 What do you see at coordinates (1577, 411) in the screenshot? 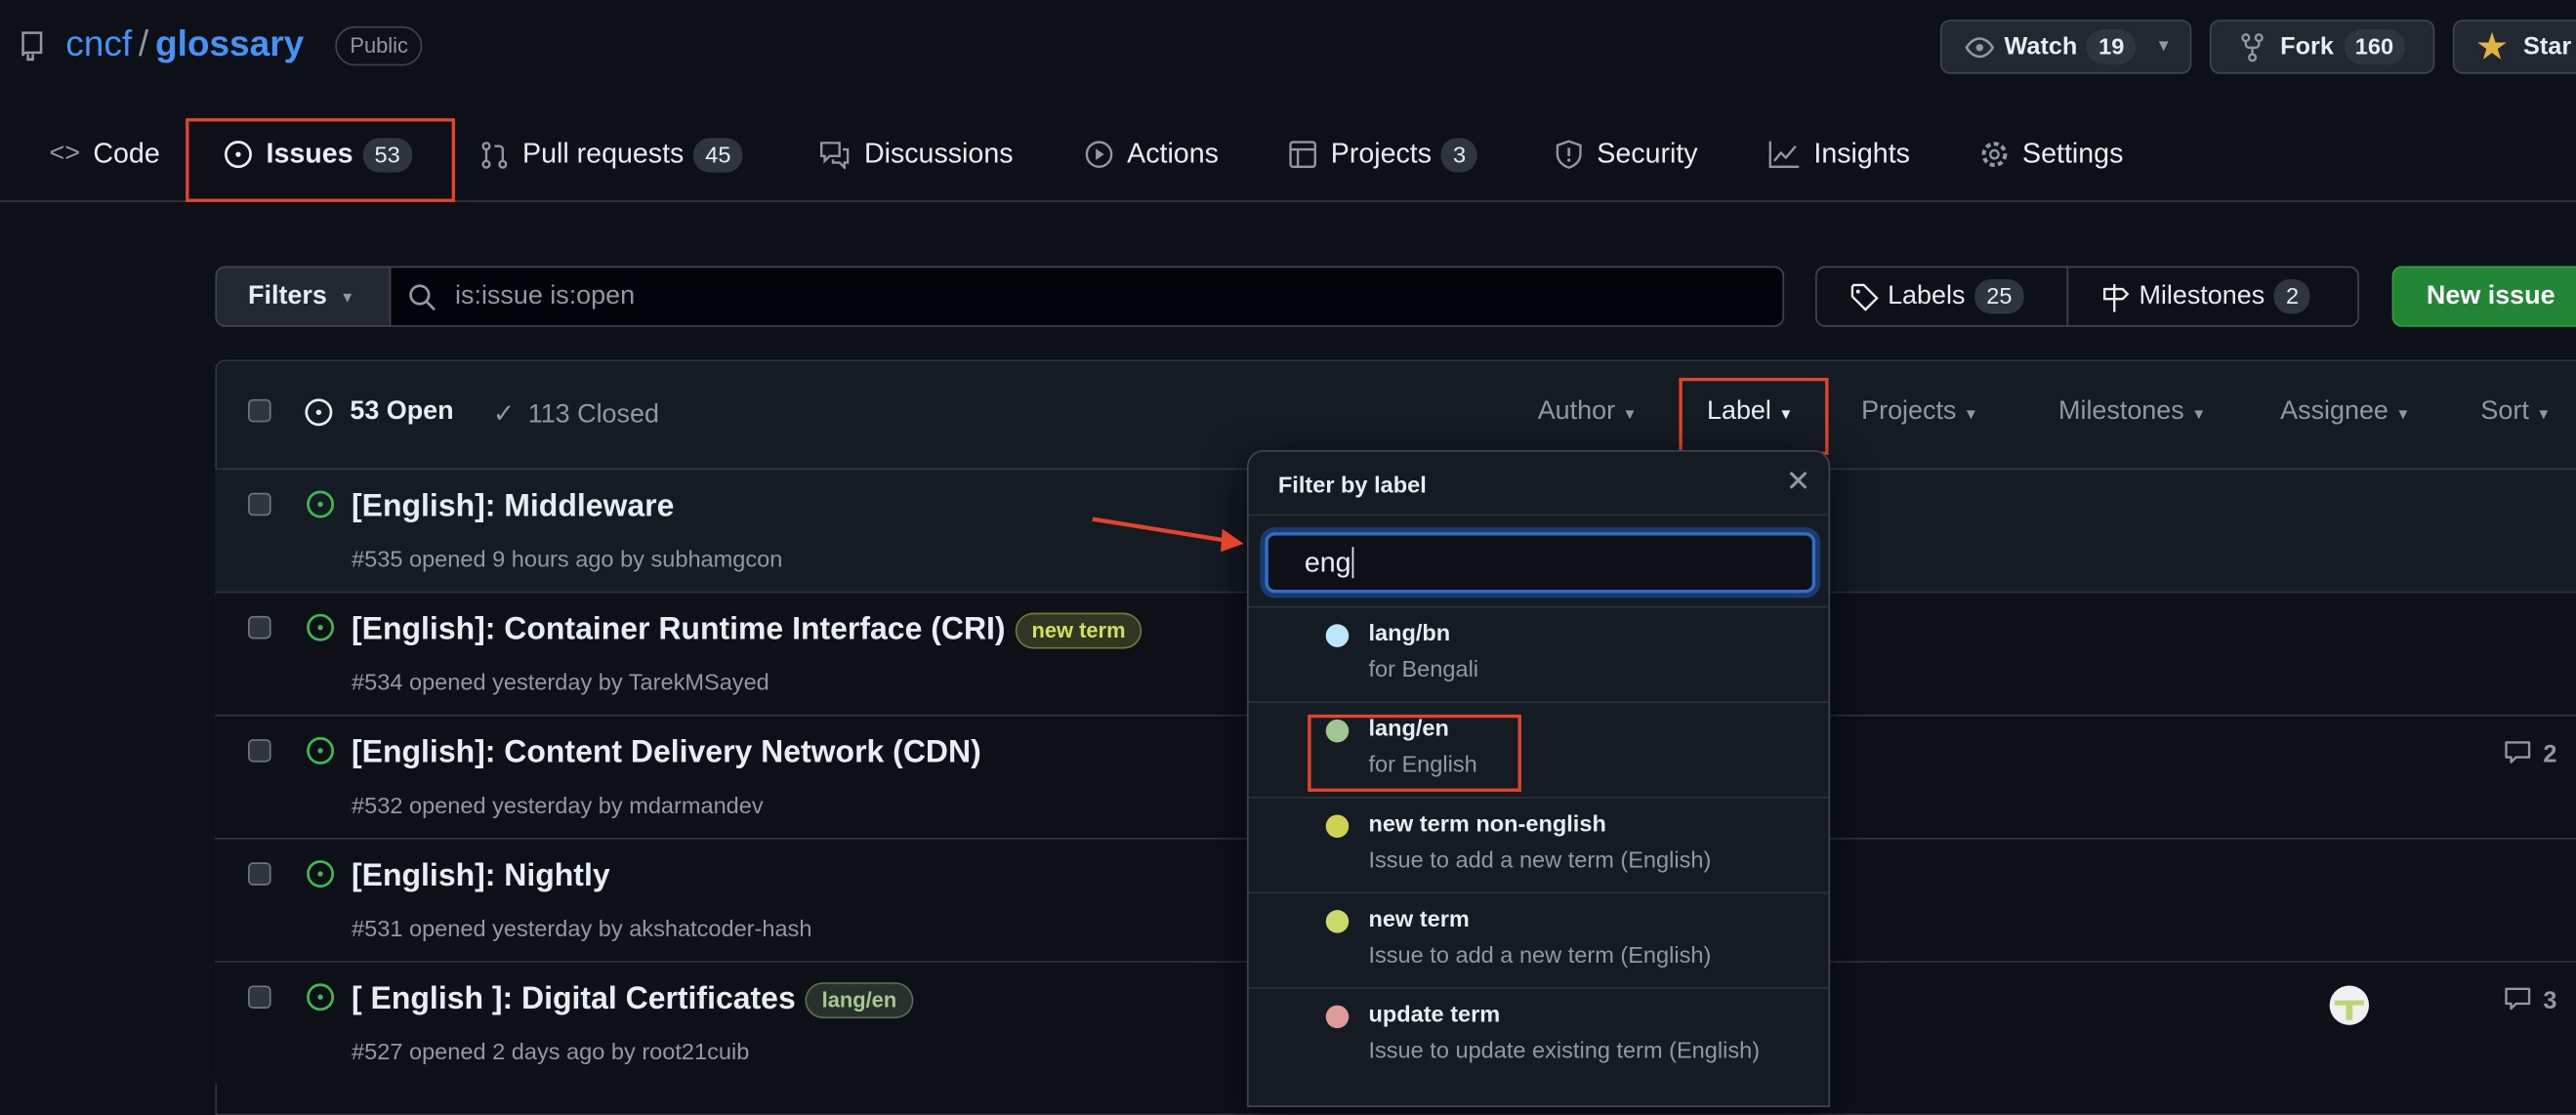
I see `filter-label: Author` at bounding box center [1577, 411].